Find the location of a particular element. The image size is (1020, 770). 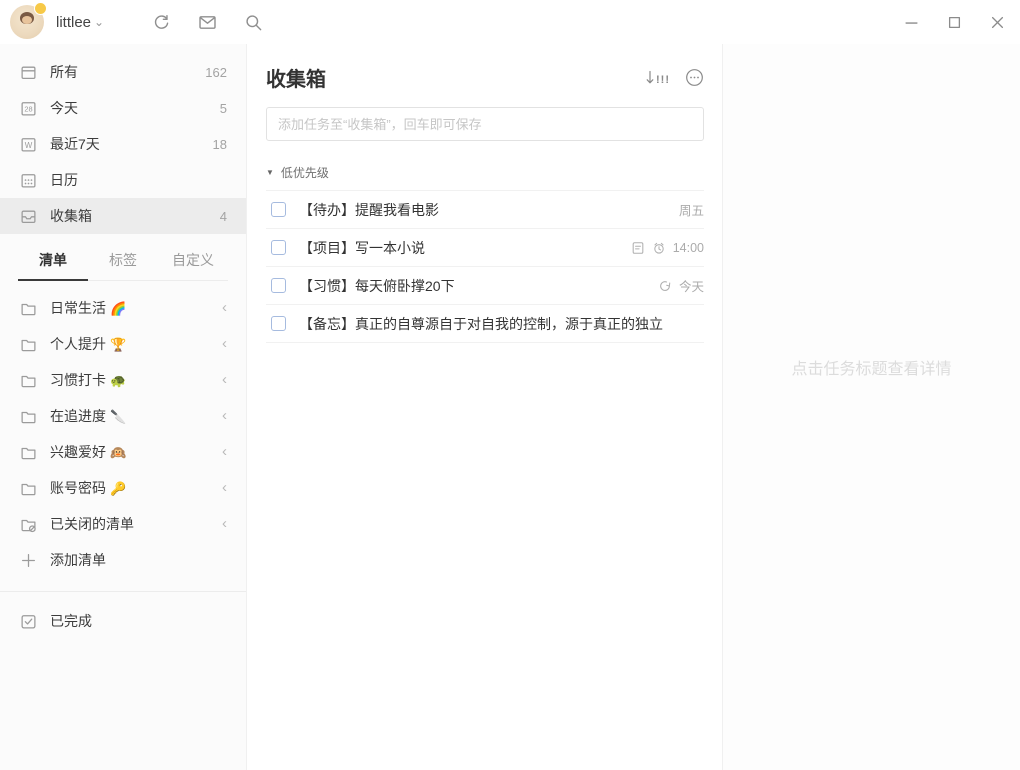

more-options-button is located at coordinates (694, 77).